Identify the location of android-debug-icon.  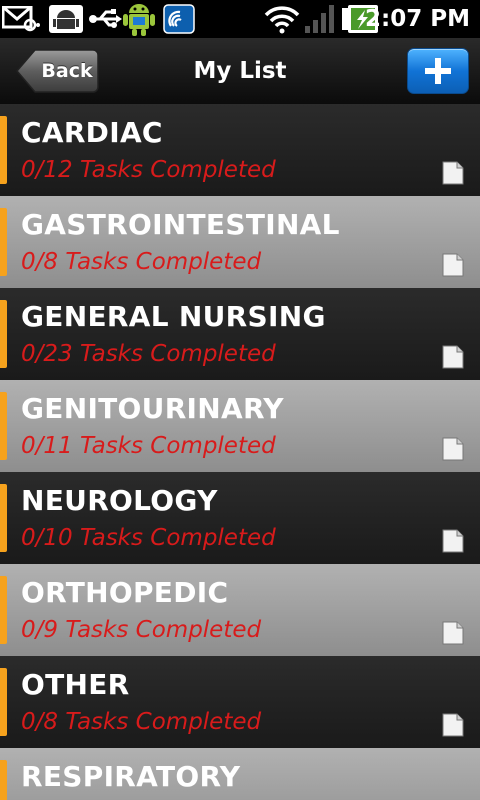
(66, 19).